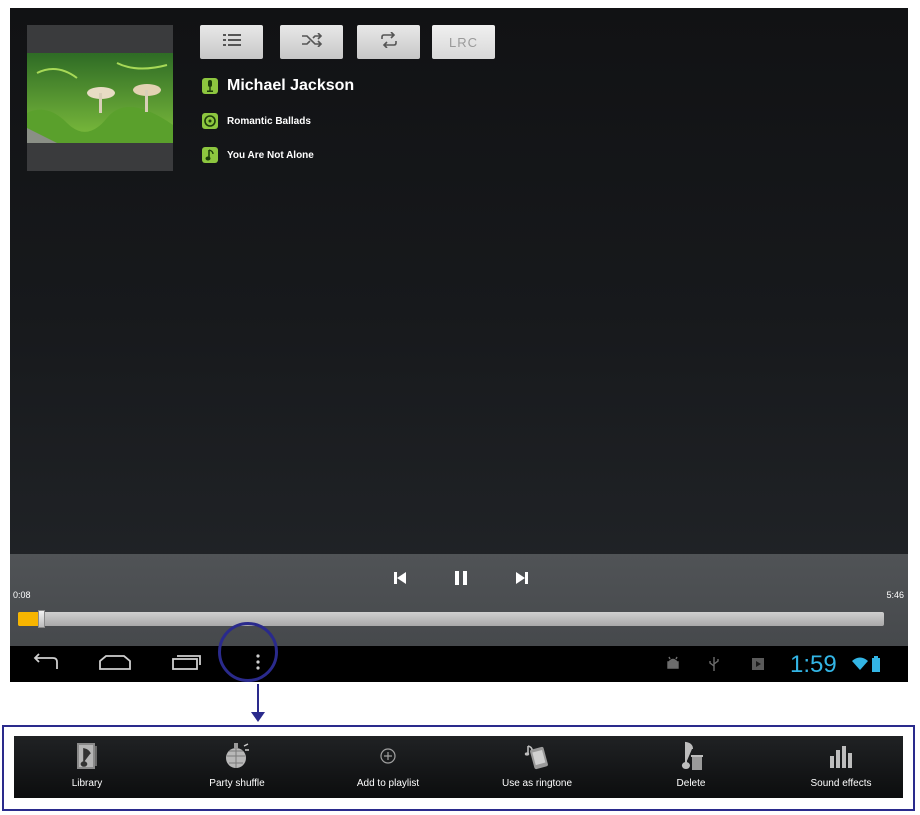 This screenshot has width=920, height=815. I want to click on lrc-label: LRC, so click(463, 42).